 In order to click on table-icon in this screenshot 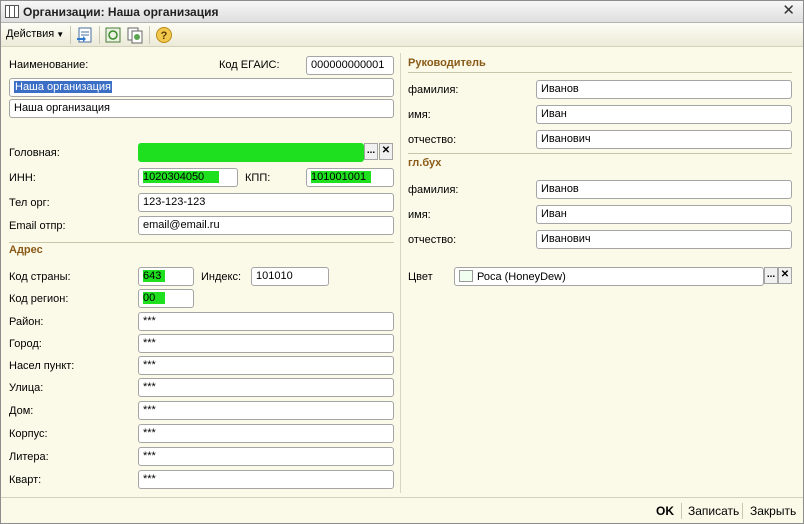, I will do `click(12, 11)`.